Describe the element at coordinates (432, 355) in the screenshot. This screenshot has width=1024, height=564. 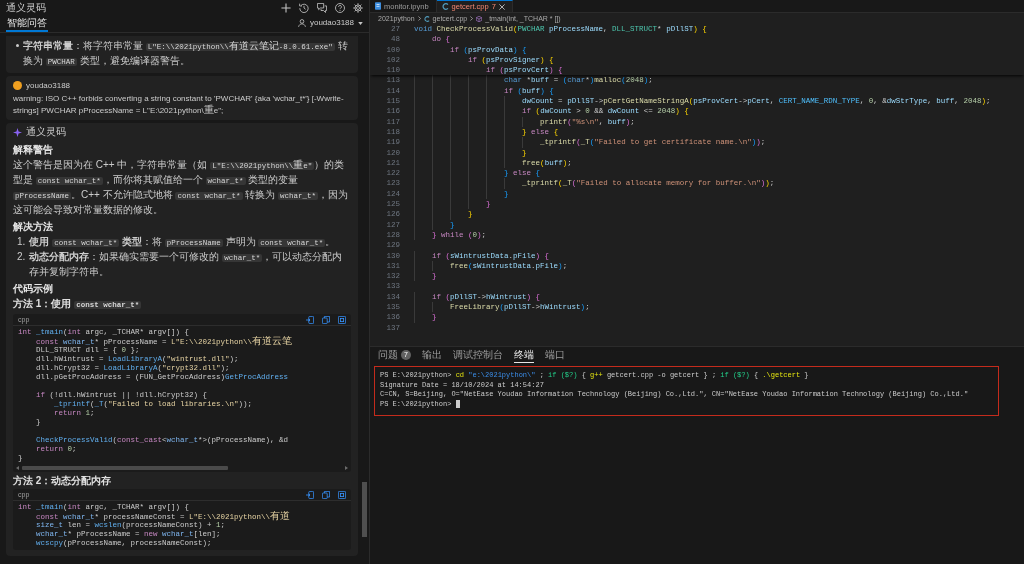
I see `panel-tab: 输出` at that location.